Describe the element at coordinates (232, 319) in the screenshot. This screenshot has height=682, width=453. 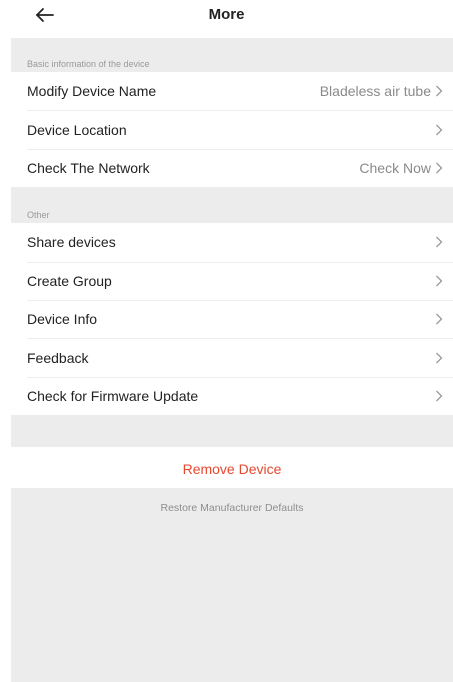
I see `device-info-row: Device Info` at that location.